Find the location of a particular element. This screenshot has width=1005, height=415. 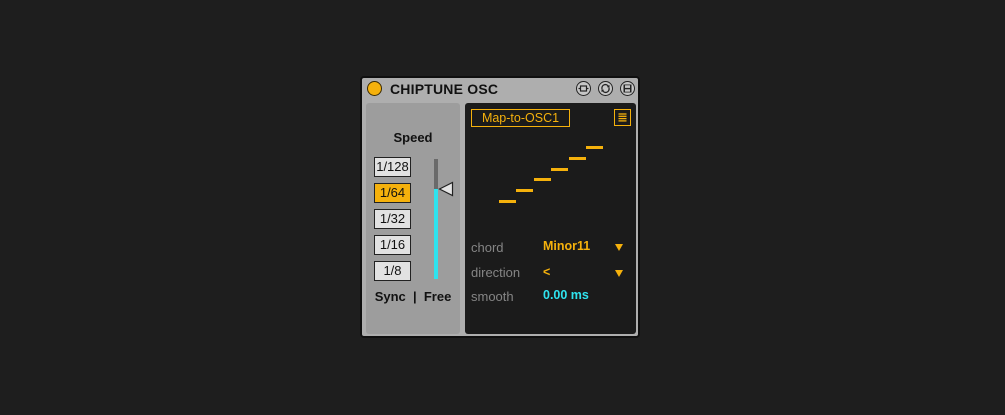

sync-free-toggle: Sync | Free is located at coordinates (413, 296).